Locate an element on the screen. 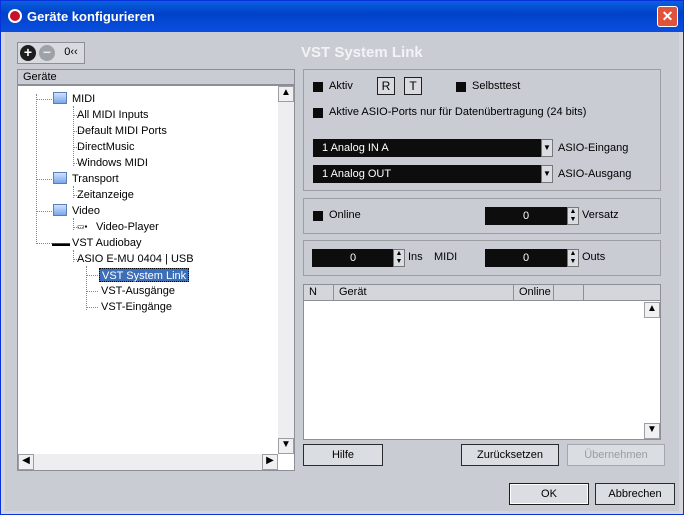  asio-input-value: 1 Analog IN A is located at coordinates (355, 148).